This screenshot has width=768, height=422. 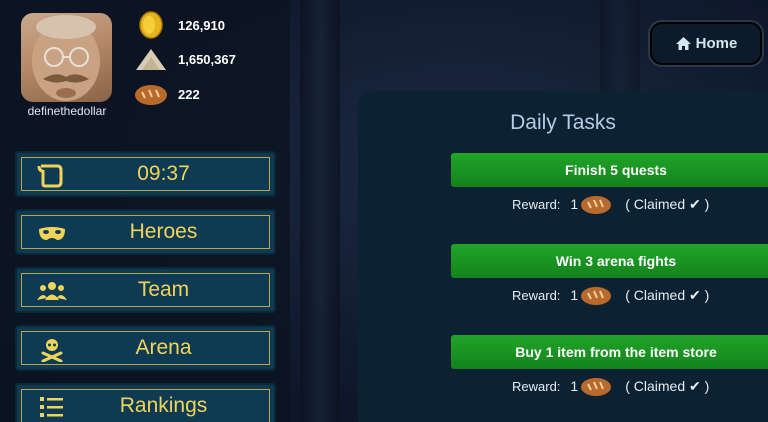 I want to click on home-button: Home, so click(x=706, y=43).